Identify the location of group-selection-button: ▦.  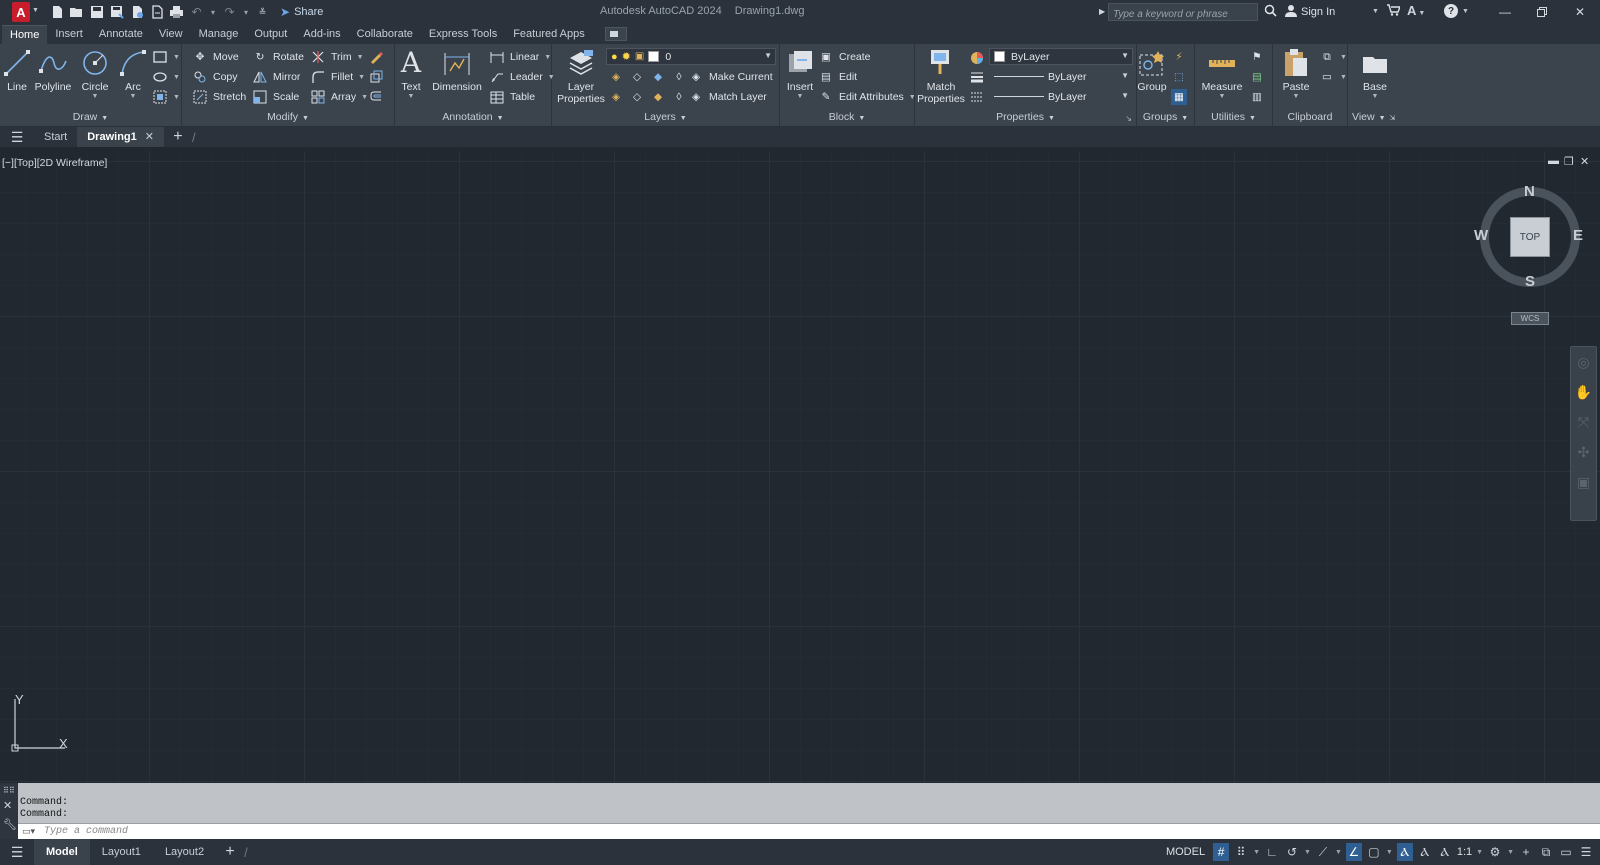
(1179, 97).